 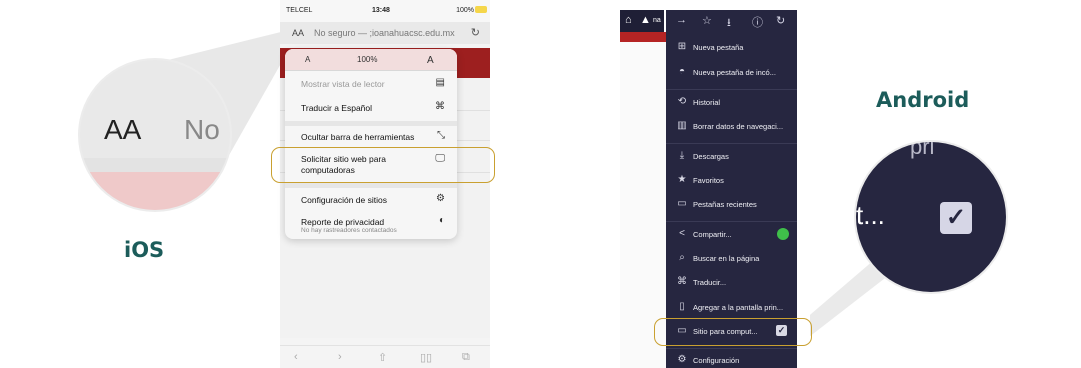 I want to click on menu-item-label: Pestañas recientes, so click(x=725, y=204).